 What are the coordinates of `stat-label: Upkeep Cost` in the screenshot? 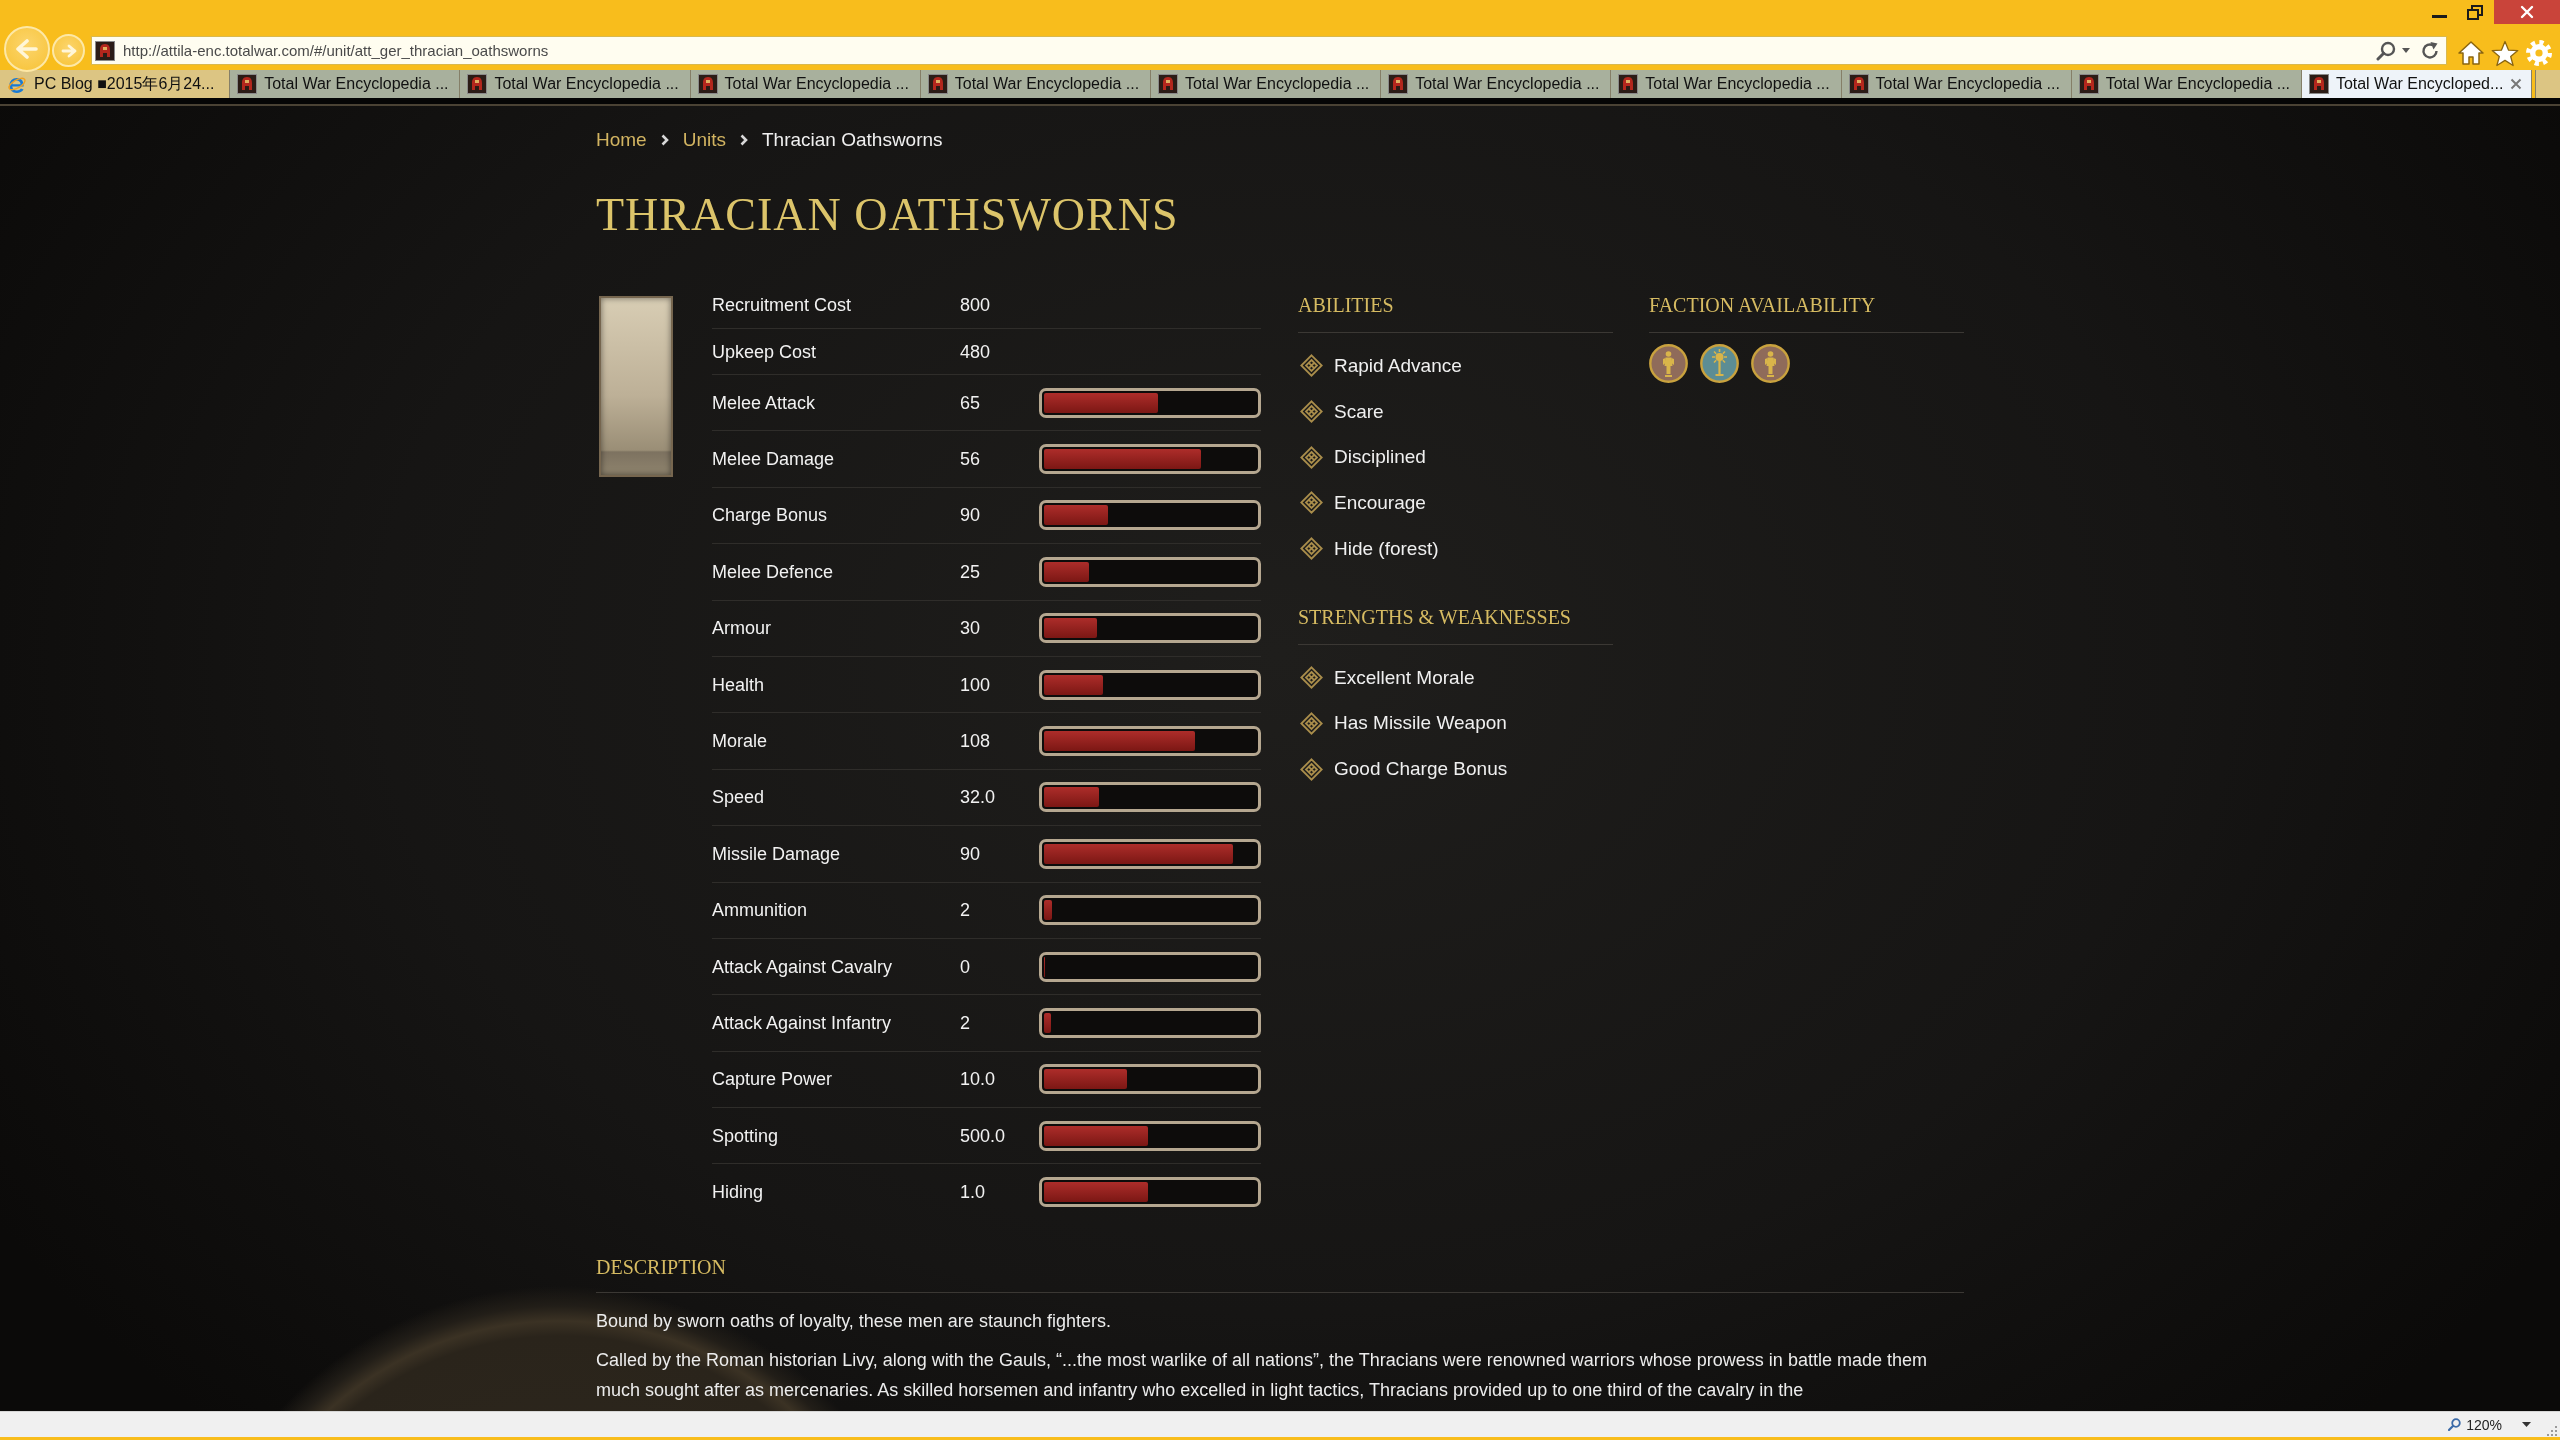 It's located at (764, 351).